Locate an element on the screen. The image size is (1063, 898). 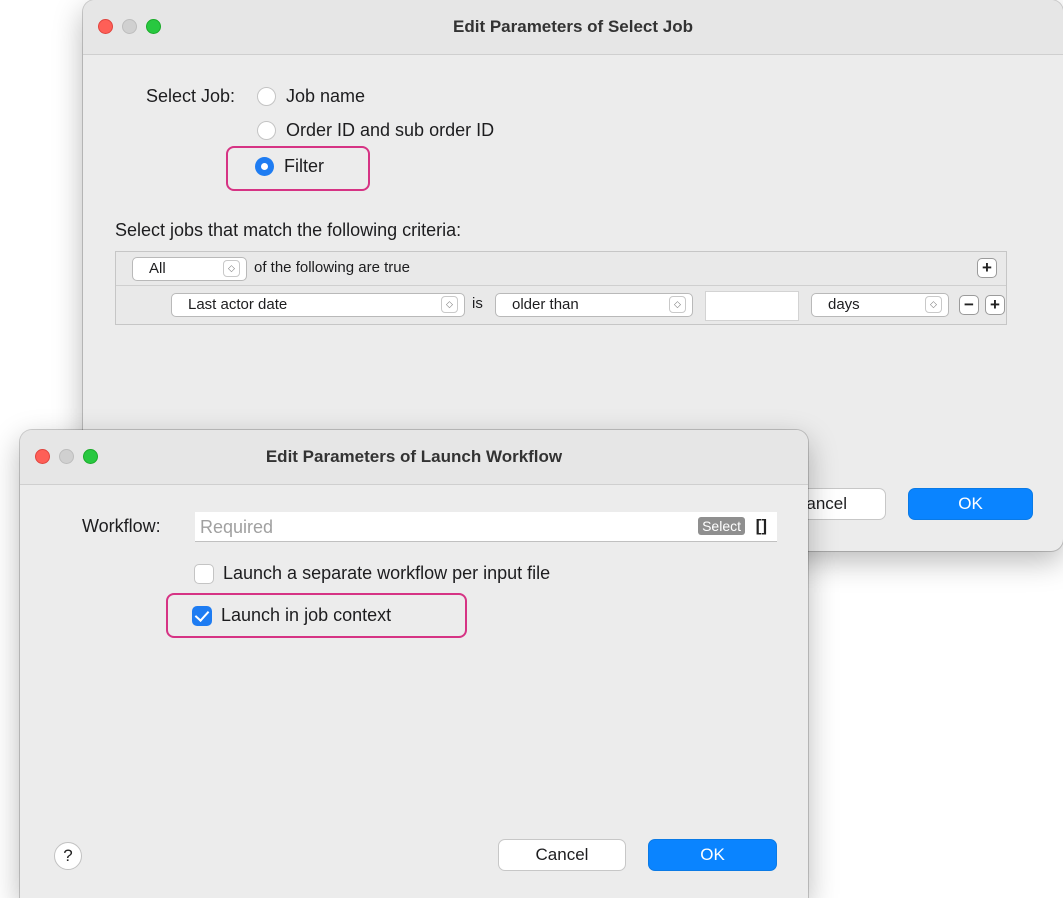
match-suffix-text: of the following are true is located at coordinates (332, 267).